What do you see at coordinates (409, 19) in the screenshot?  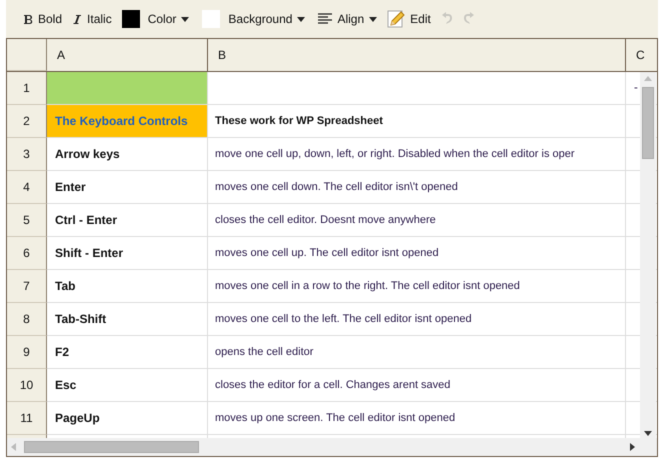 I see `edit-button: Edit` at bounding box center [409, 19].